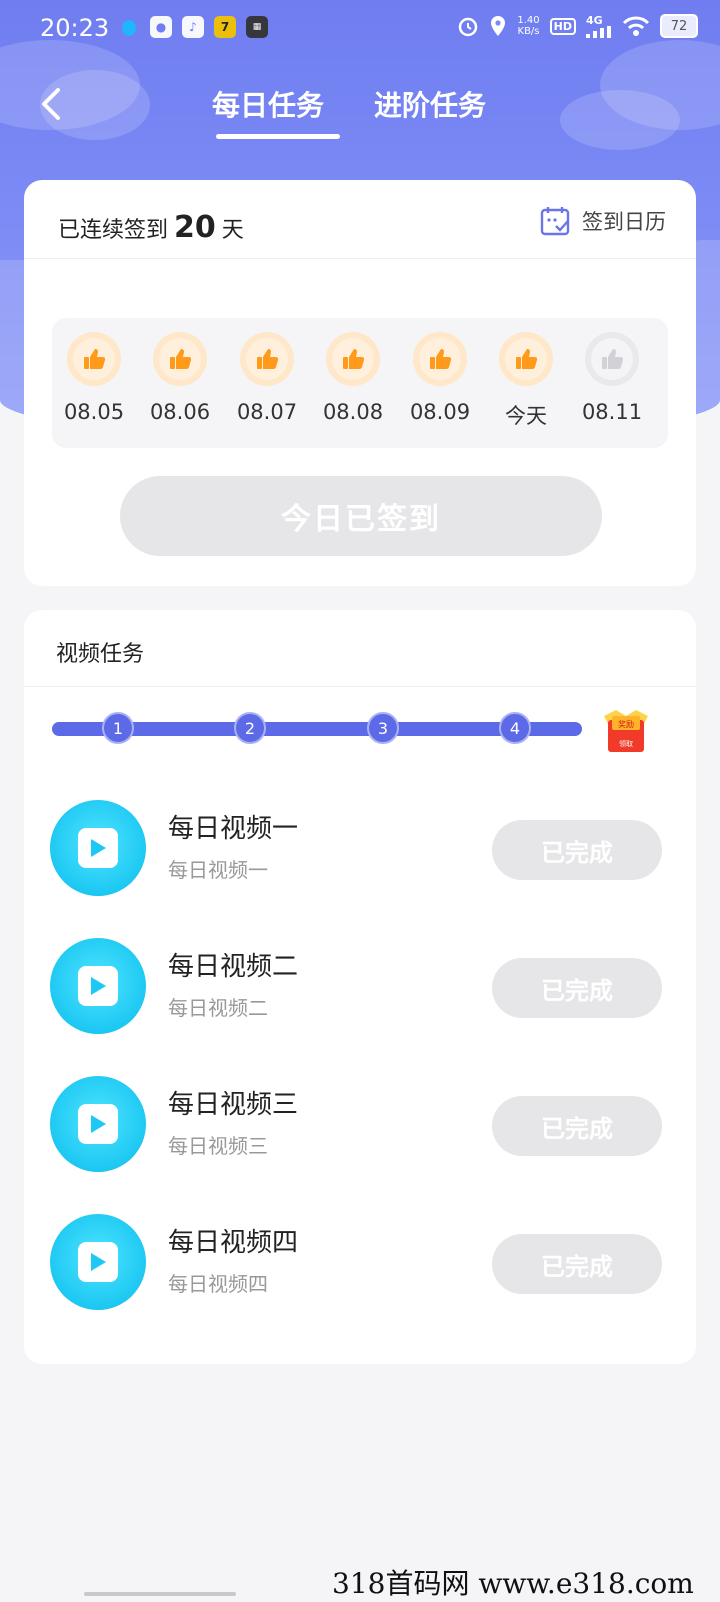 The height and width of the screenshot is (1602, 720). What do you see at coordinates (267, 412) in the screenshot?
I see `day-label: 08.07` at bounding box center [267, 412].